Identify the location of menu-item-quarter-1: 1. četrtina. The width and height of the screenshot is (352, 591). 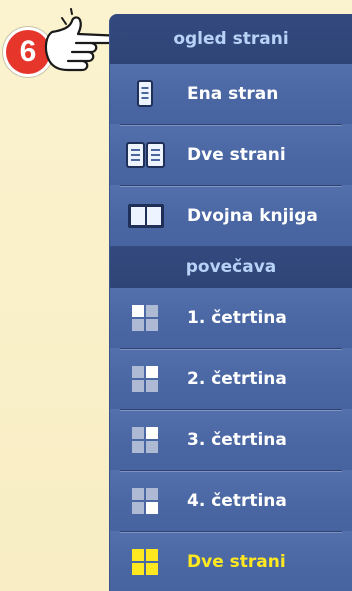
(231, 318).